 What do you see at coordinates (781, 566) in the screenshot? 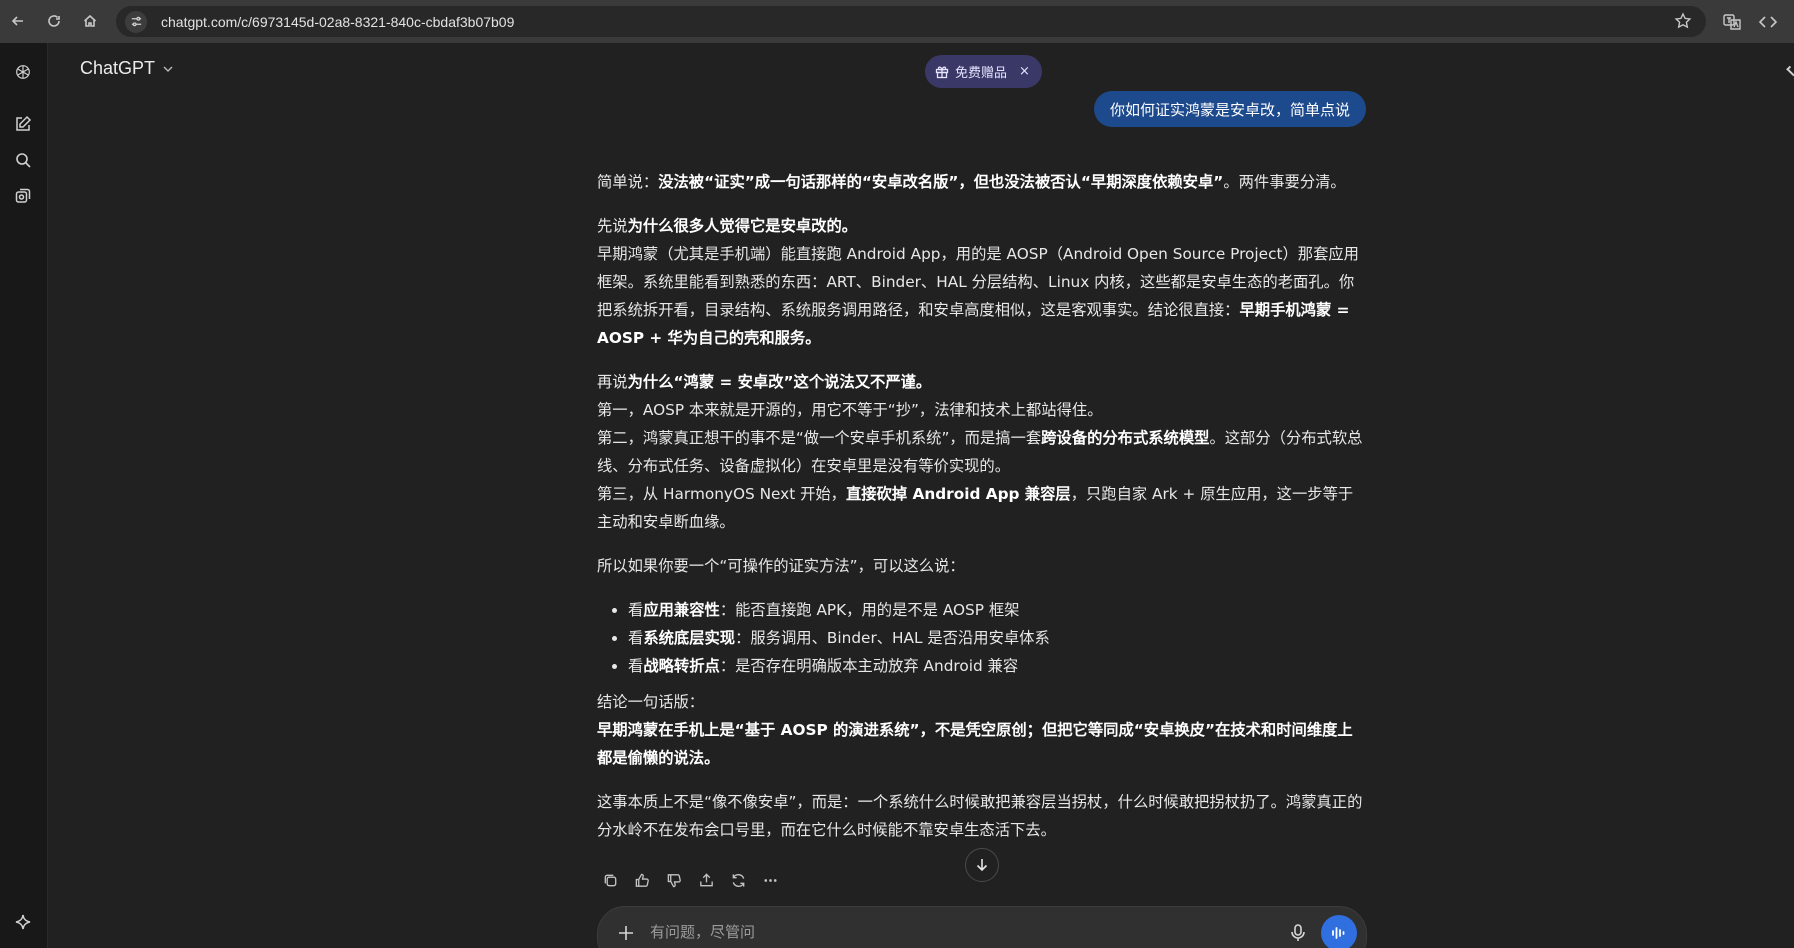
I see `answer-paragraph: 所以如果你要一个“可操作的证实方法”，可以这么说：` at bounding box center [781, 566].